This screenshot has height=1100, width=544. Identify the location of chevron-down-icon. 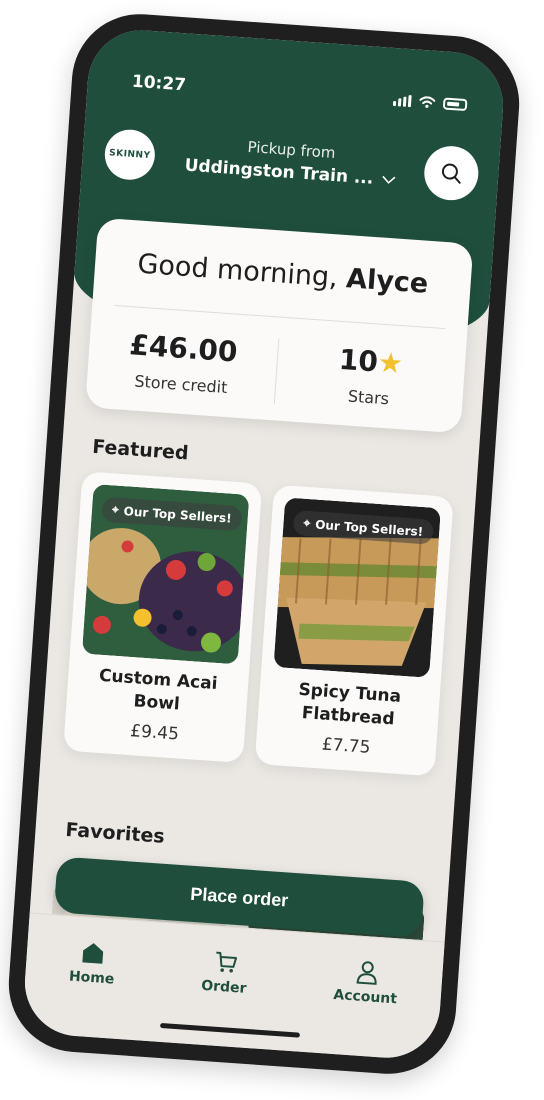
(388, 179).